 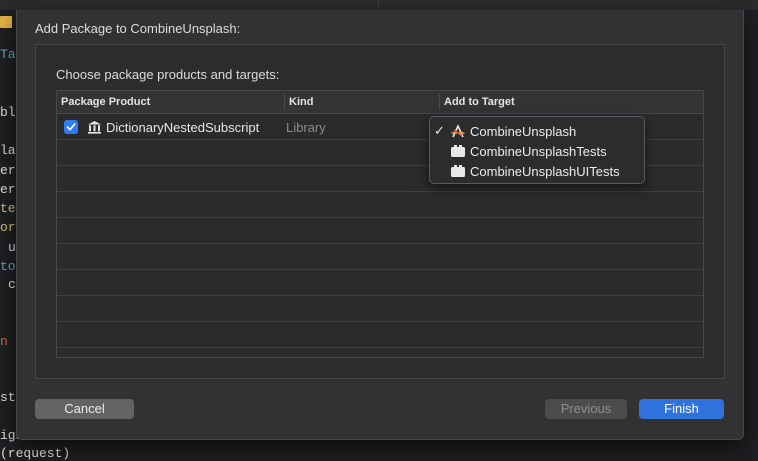 I want to click on menu-item-label: CombineUnsplashTests, so click(x=538, y=151).